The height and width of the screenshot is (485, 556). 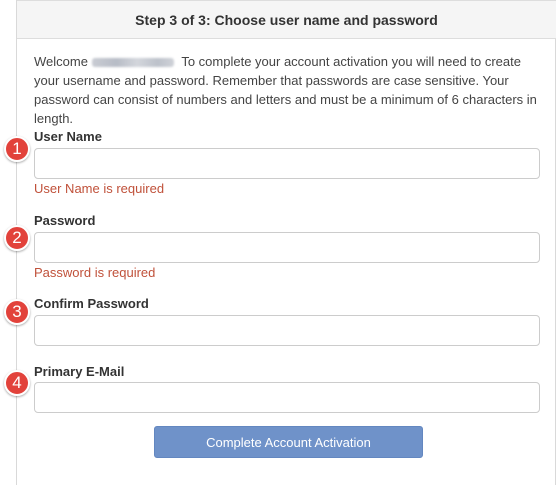 I want to click on complete-activation-button: Complete Account Activation, so click(x=288, y=442).